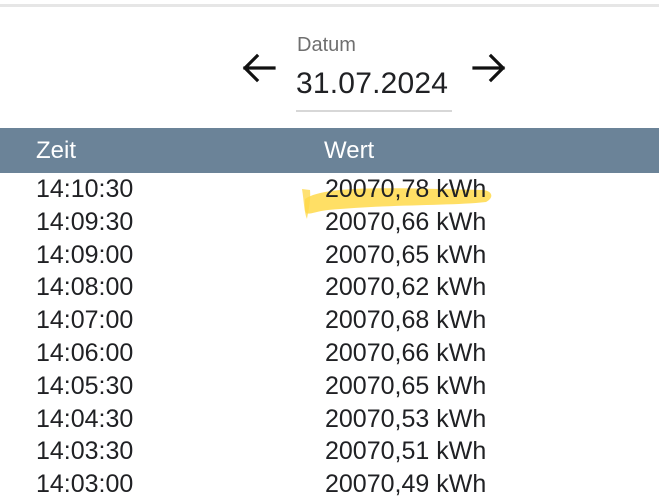 This screenshot has height=500, width=659. Describe the element at coordinates (85, 385) in the screenshot. I see `time-cell: 14:05:30` at that location.